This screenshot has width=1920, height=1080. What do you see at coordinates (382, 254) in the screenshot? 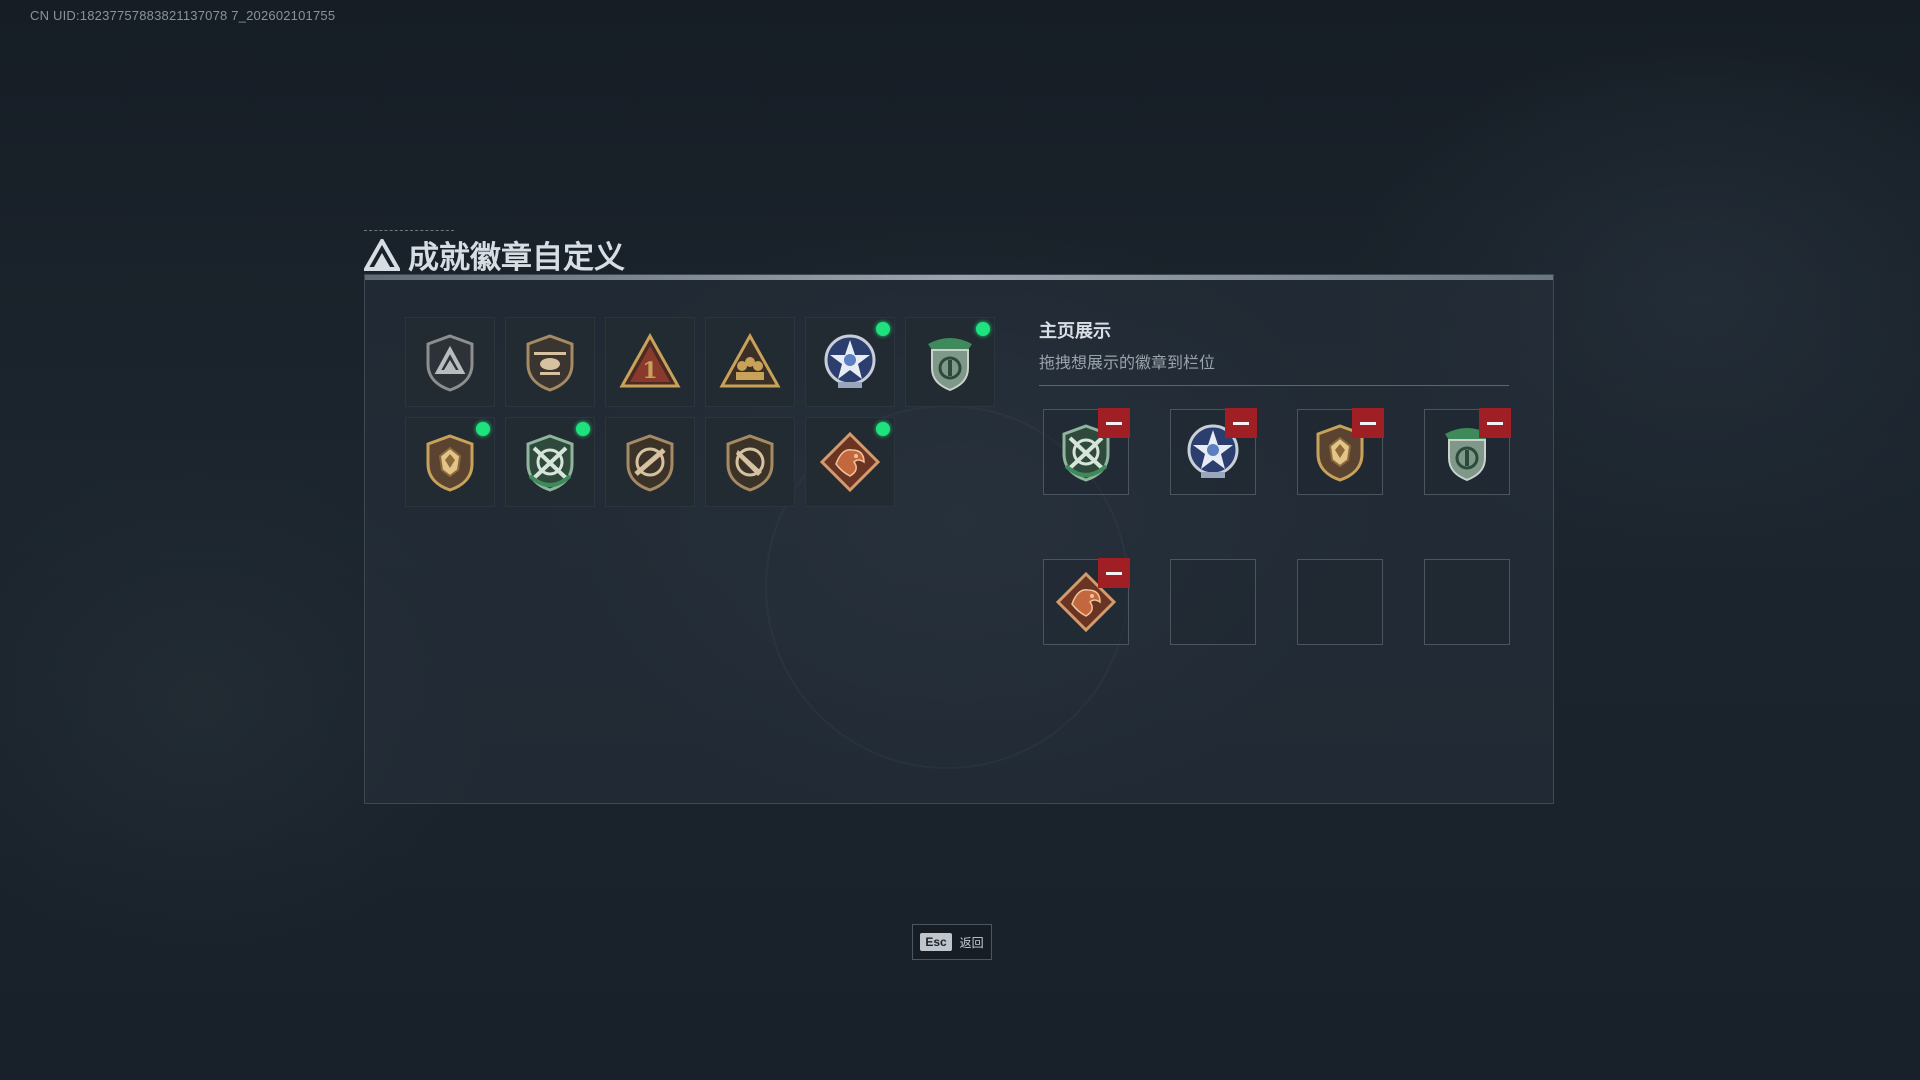
I see `delta-logo-icon` at bounding box center [382, 254].